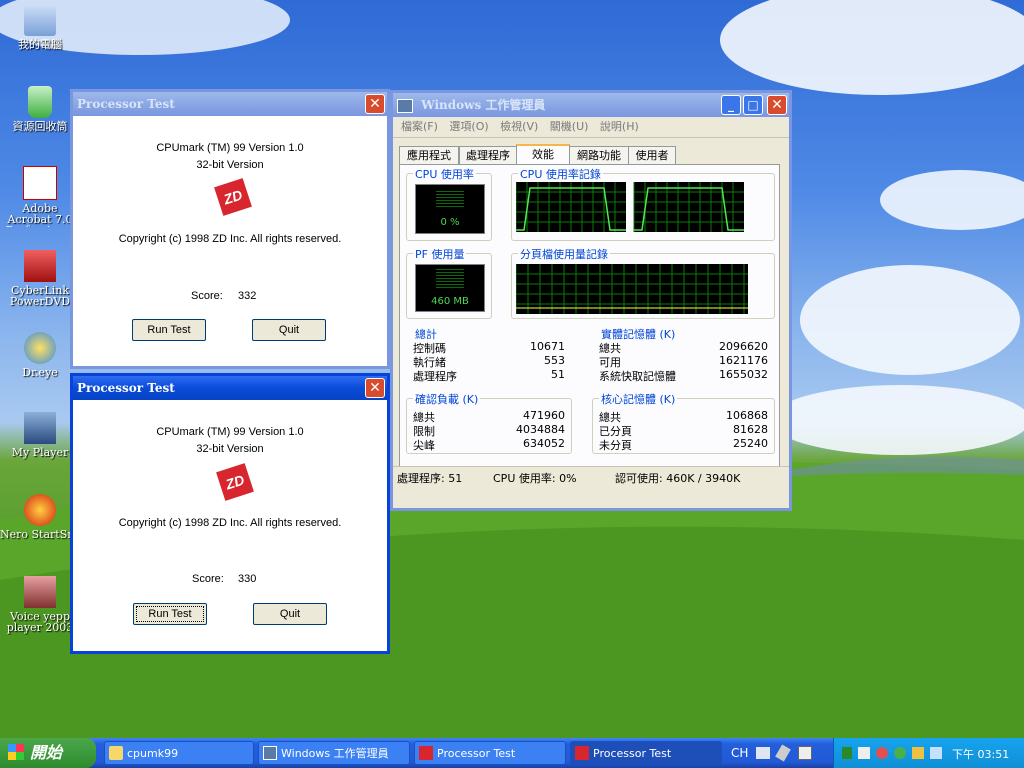  What do you see at coordinates (40, 622) in the screenshot?
I see `desktop-icon-label: Voice yepp player 2003` at bounding box center [40, 622].